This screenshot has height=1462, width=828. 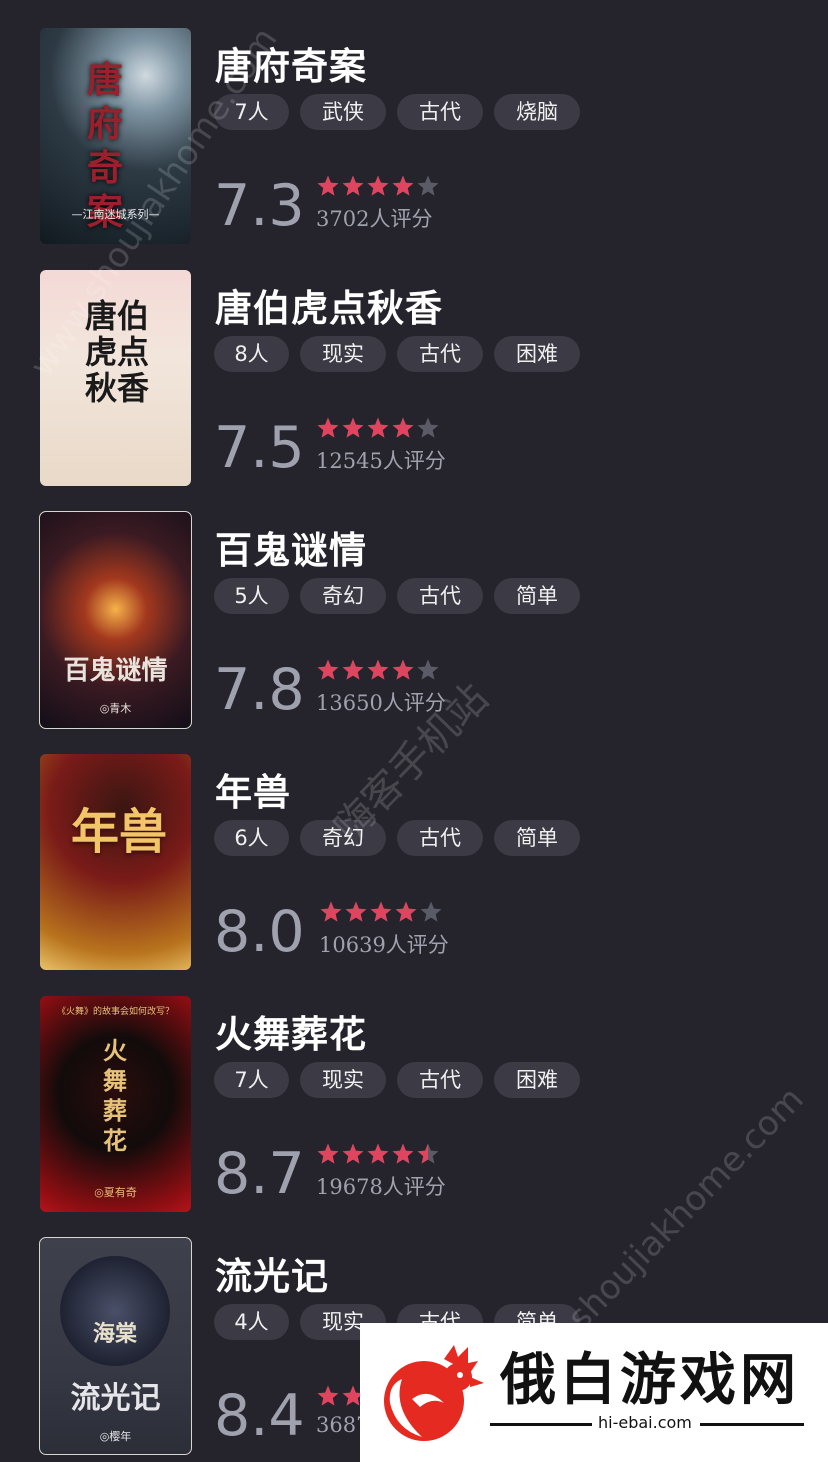 What do you see at coordinates (291, 547) in the screenshot?
I see `game-title: 百鬼谜情` at bounding box center [291, 547].